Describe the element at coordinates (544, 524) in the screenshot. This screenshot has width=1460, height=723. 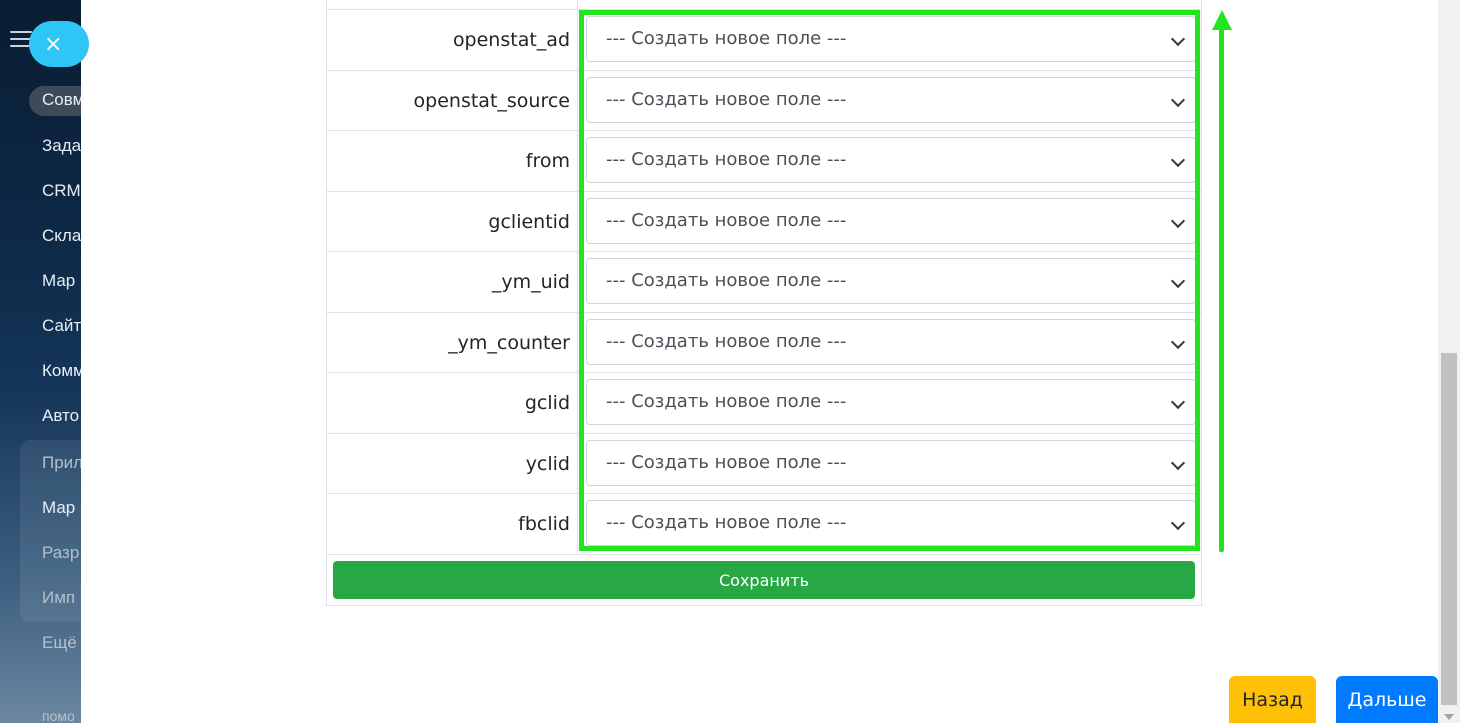
I see `field-label: fbclid` at that location.